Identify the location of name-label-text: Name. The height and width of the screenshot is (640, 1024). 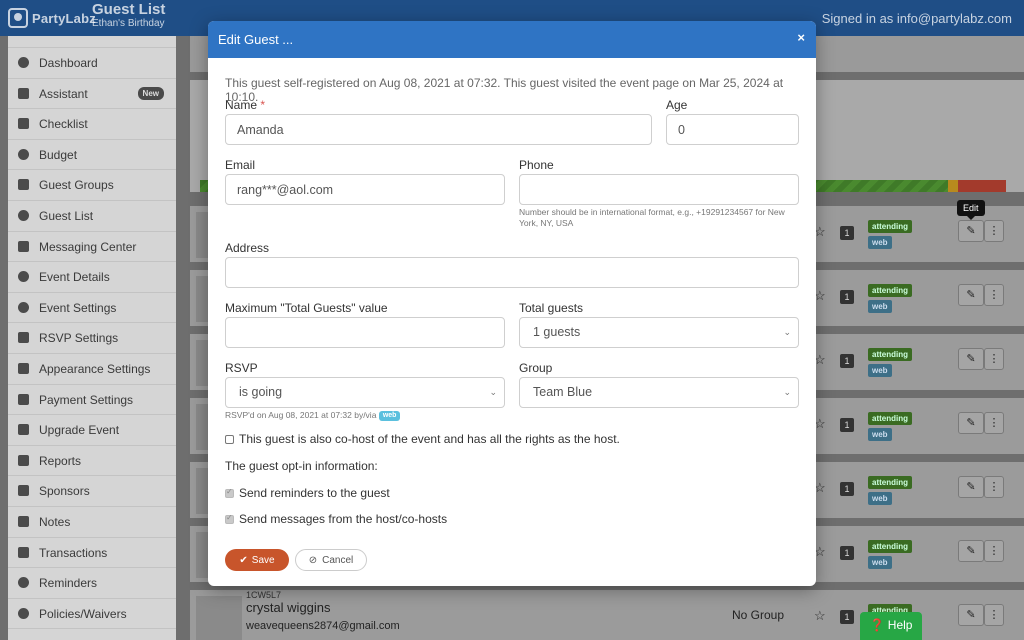
(241, 105).